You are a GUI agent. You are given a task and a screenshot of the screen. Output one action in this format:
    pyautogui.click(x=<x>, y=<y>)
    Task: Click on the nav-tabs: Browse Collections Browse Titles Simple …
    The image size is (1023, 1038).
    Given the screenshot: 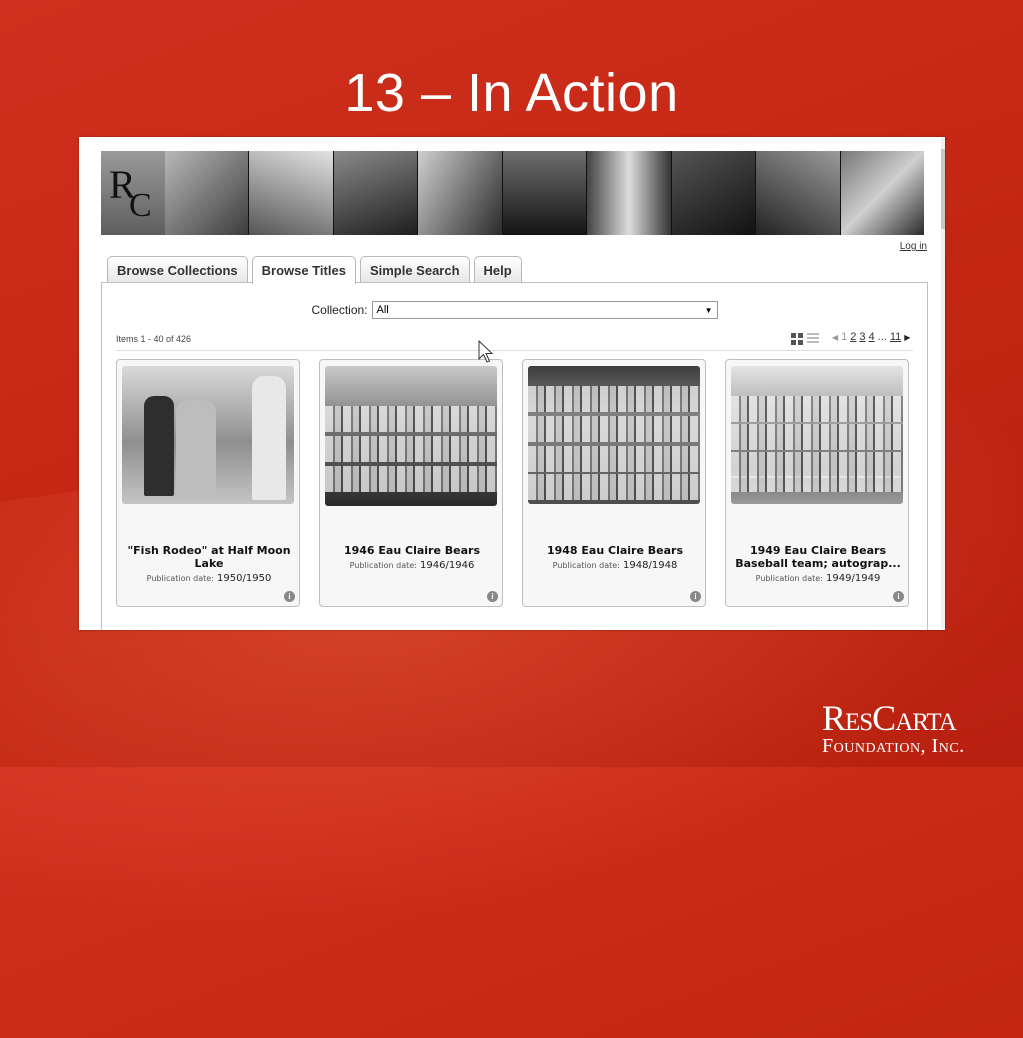 What is the action you would take?
    pyautogui.click(x=314, y=270)
    